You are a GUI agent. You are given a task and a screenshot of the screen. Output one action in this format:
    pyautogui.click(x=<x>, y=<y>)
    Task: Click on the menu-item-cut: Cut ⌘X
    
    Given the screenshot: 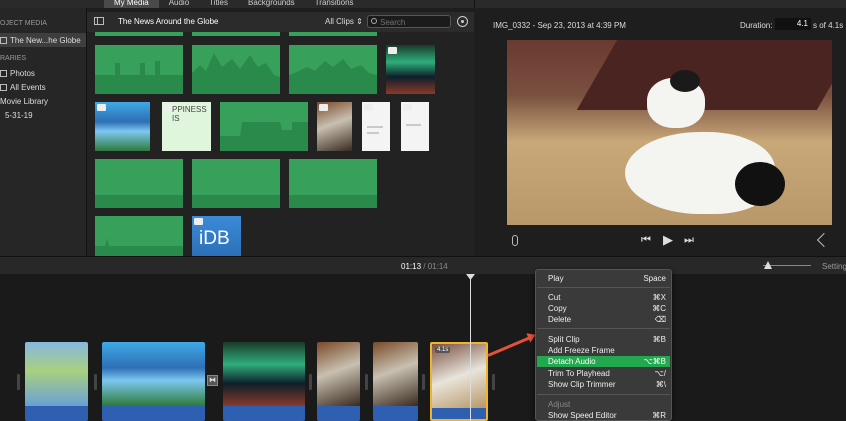 What is the action you would take?
    pyautogui.click(x=603, y=297)
    